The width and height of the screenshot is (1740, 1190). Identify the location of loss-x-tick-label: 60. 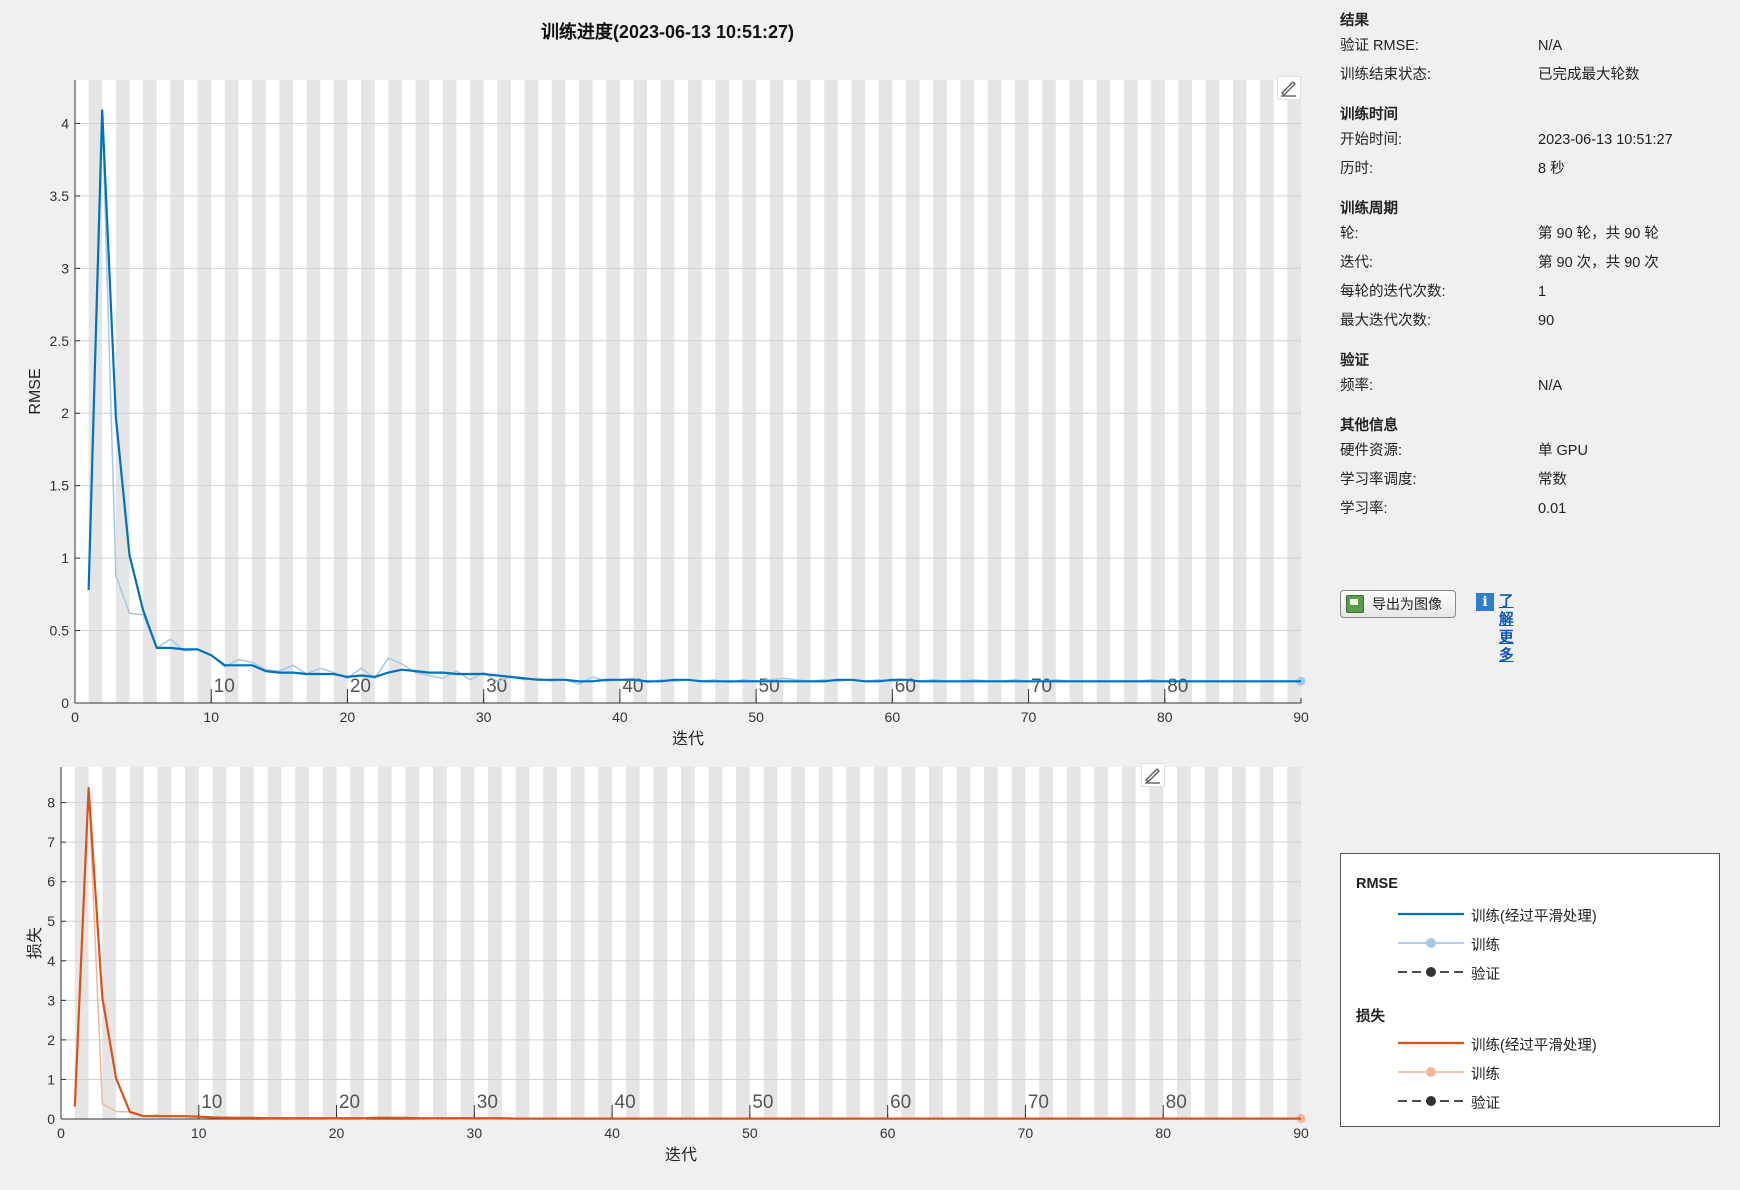
(888, 1133).